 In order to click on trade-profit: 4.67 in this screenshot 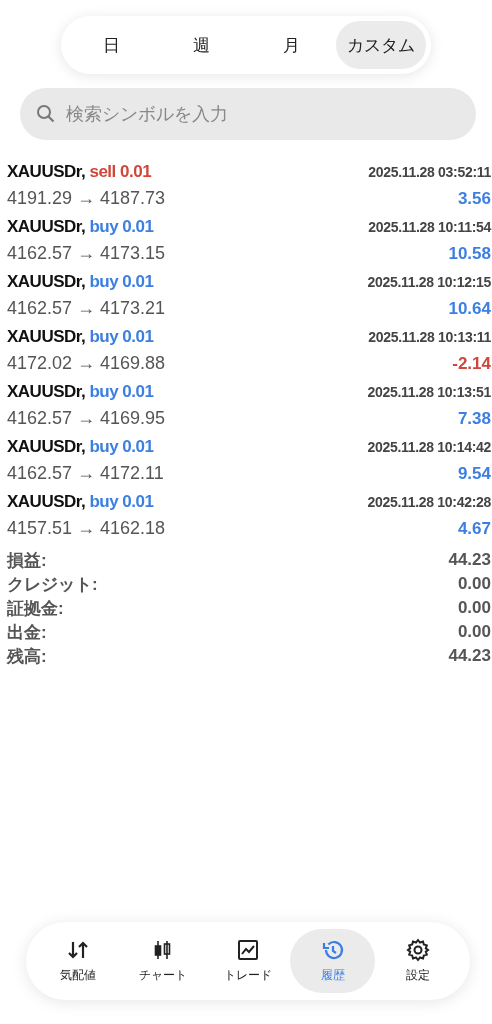, I will do `click(474, 528)`.